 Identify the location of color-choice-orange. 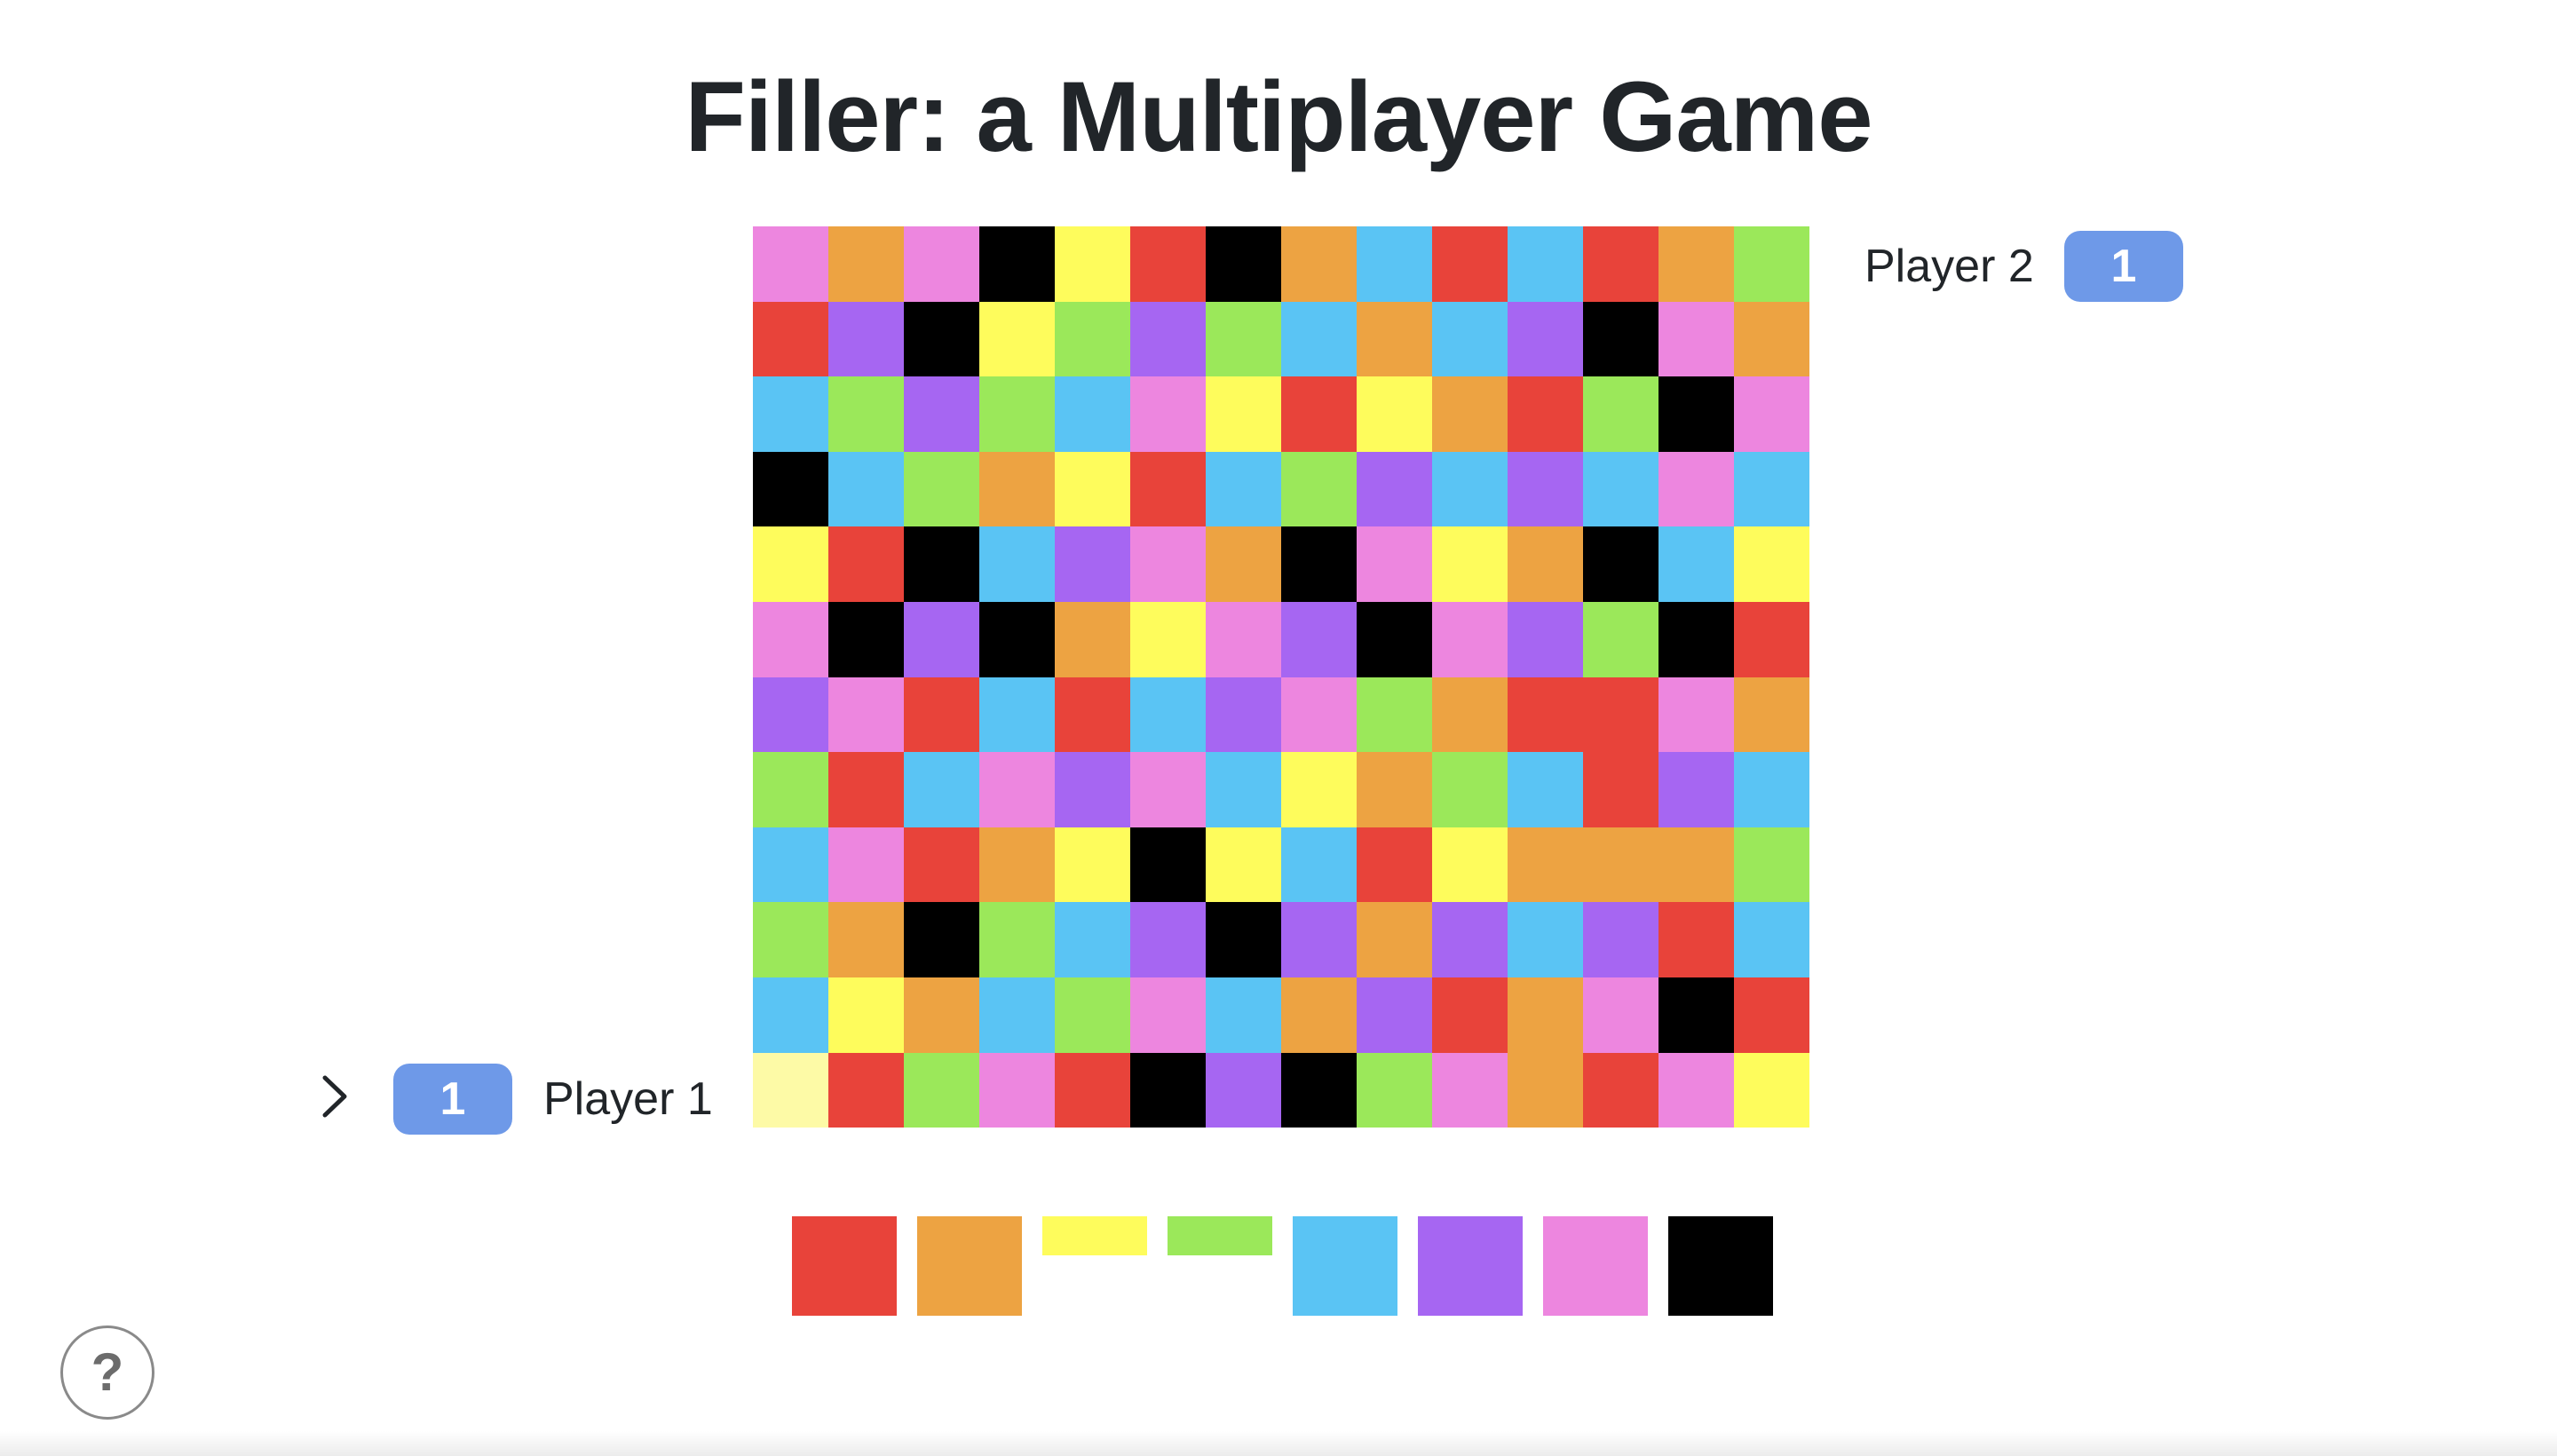
(969, 1266).